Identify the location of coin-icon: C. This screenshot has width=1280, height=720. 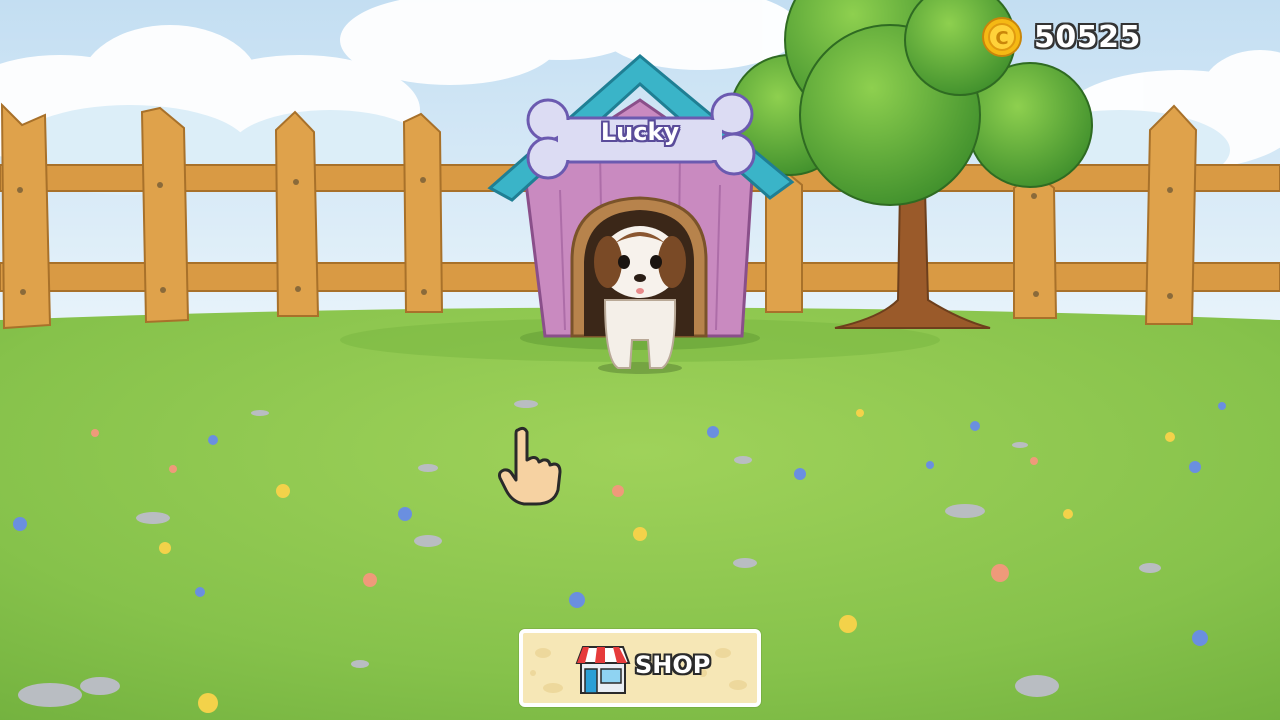
(1002, 37).